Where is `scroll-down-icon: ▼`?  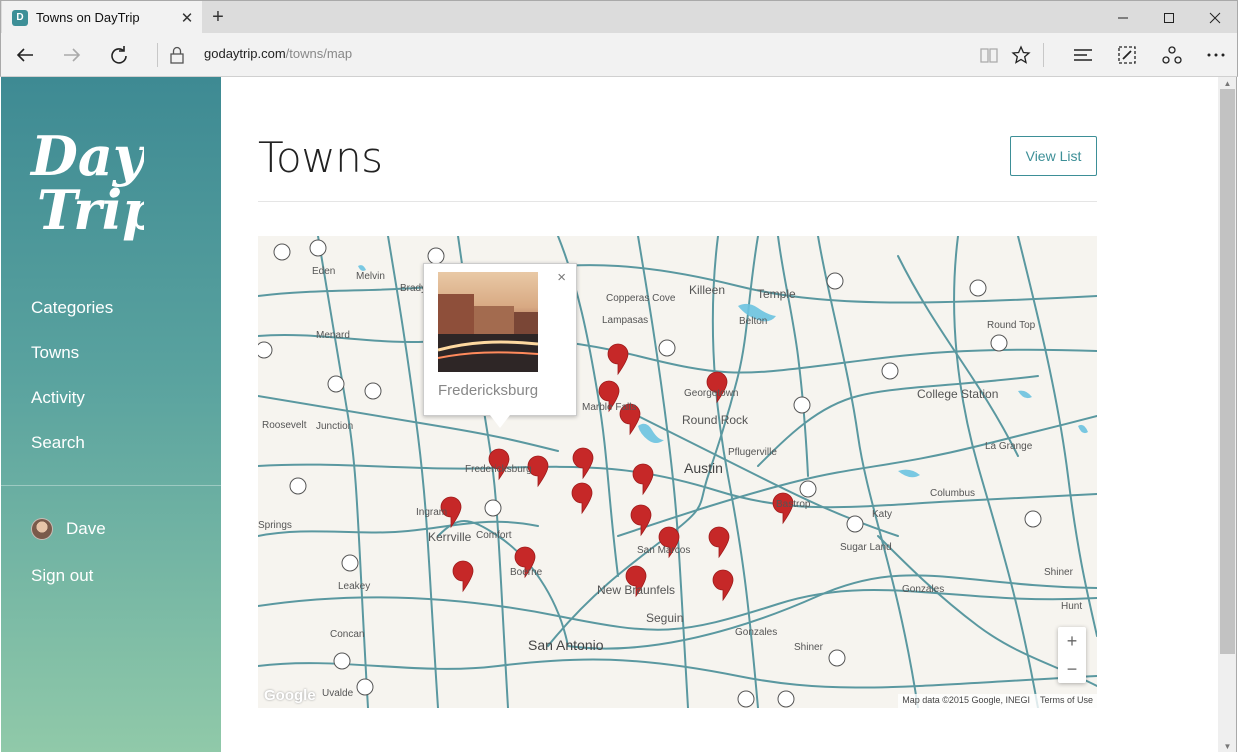
scroll-down-icon: ▼ is located at coordinates (1227, 746).